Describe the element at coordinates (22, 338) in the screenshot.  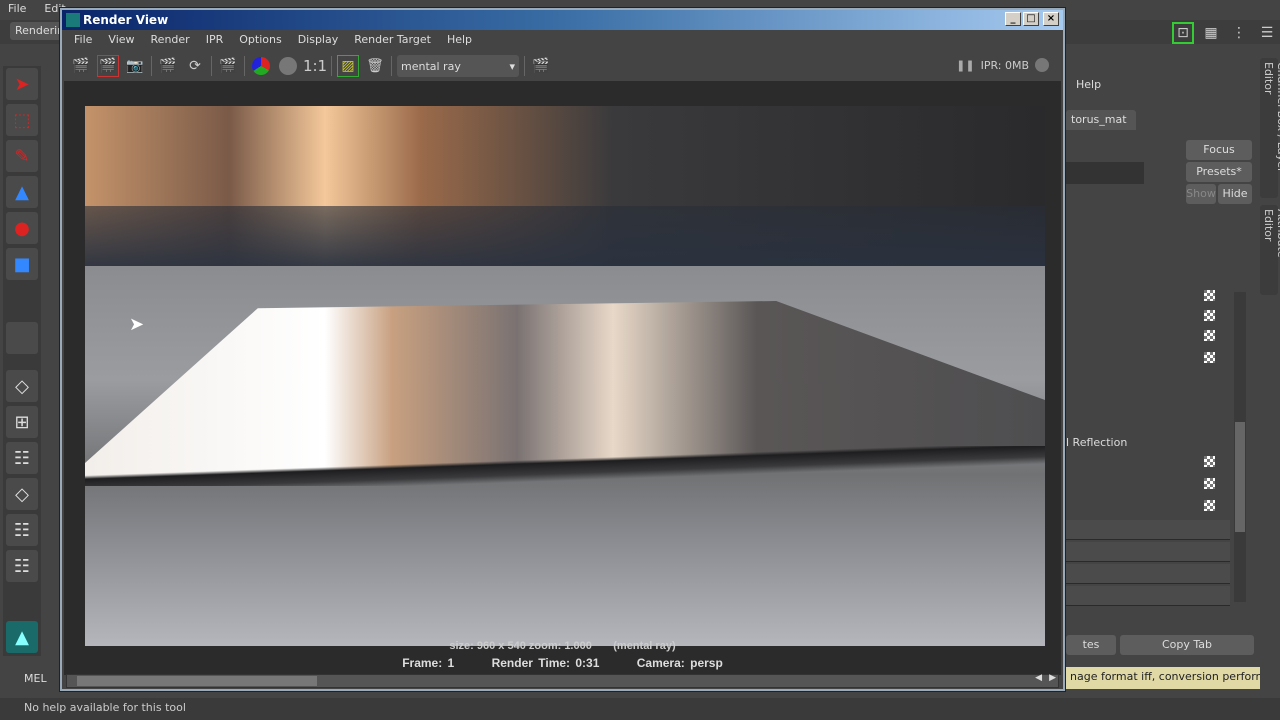
I see `empty-tool-slot` at that location.